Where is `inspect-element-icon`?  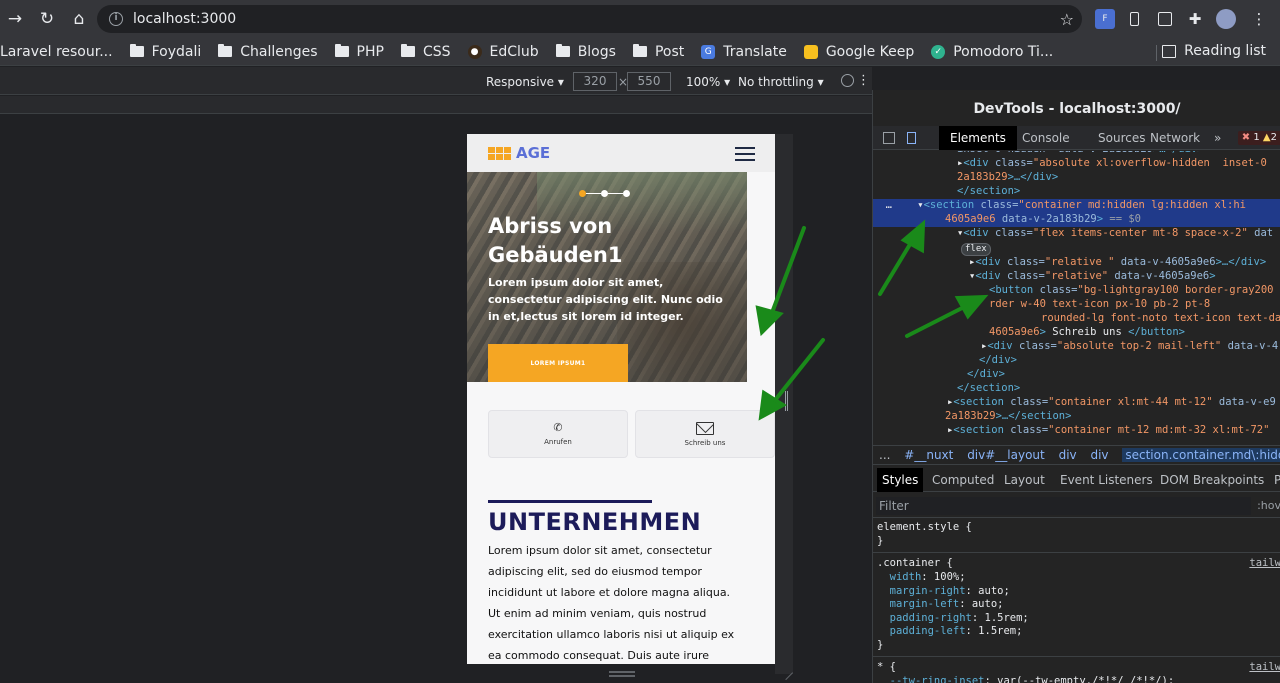
inspect-element-icon is located at coordinates (889, 138).